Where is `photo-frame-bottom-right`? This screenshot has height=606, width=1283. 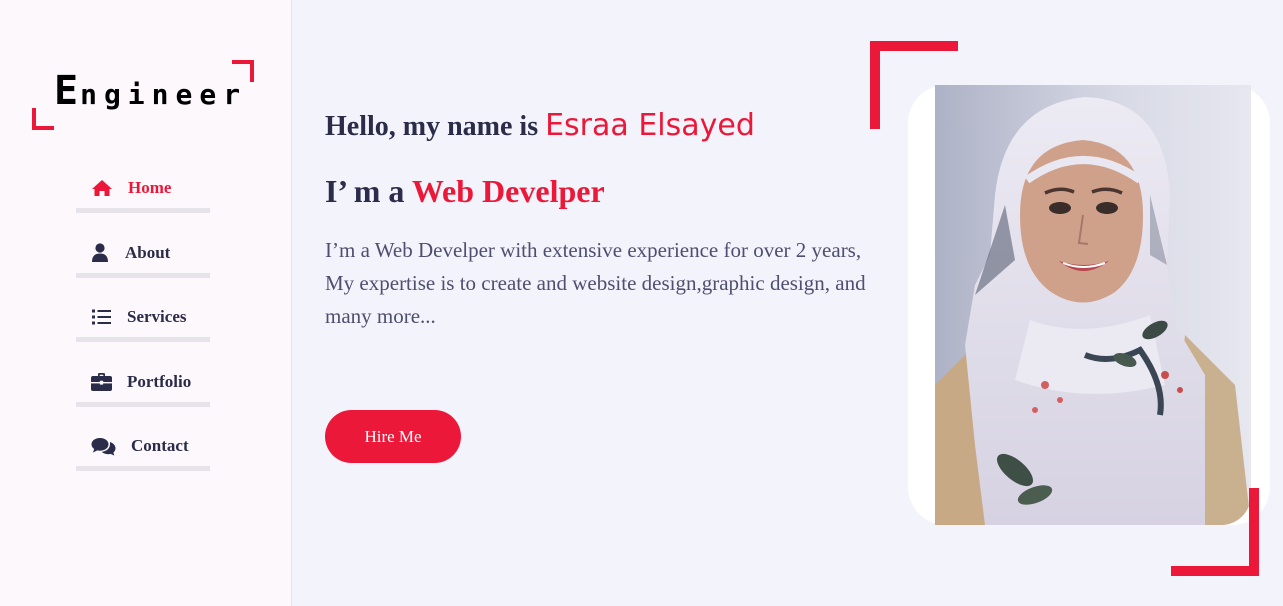
photo-frame-bottom-right is located at coordinates (1215, 532).